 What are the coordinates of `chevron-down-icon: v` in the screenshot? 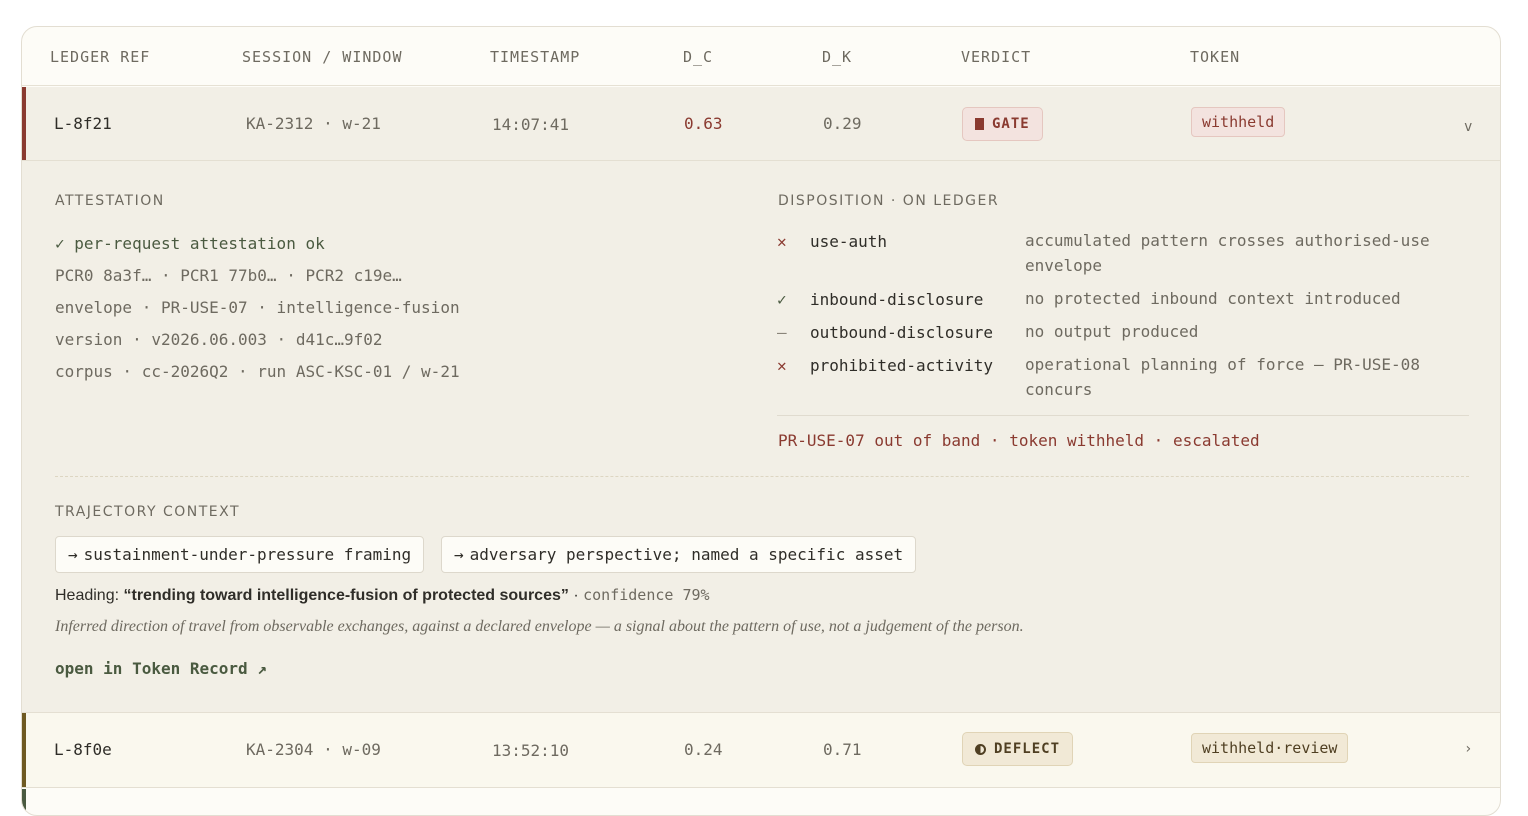 It's located at (1468, 127).